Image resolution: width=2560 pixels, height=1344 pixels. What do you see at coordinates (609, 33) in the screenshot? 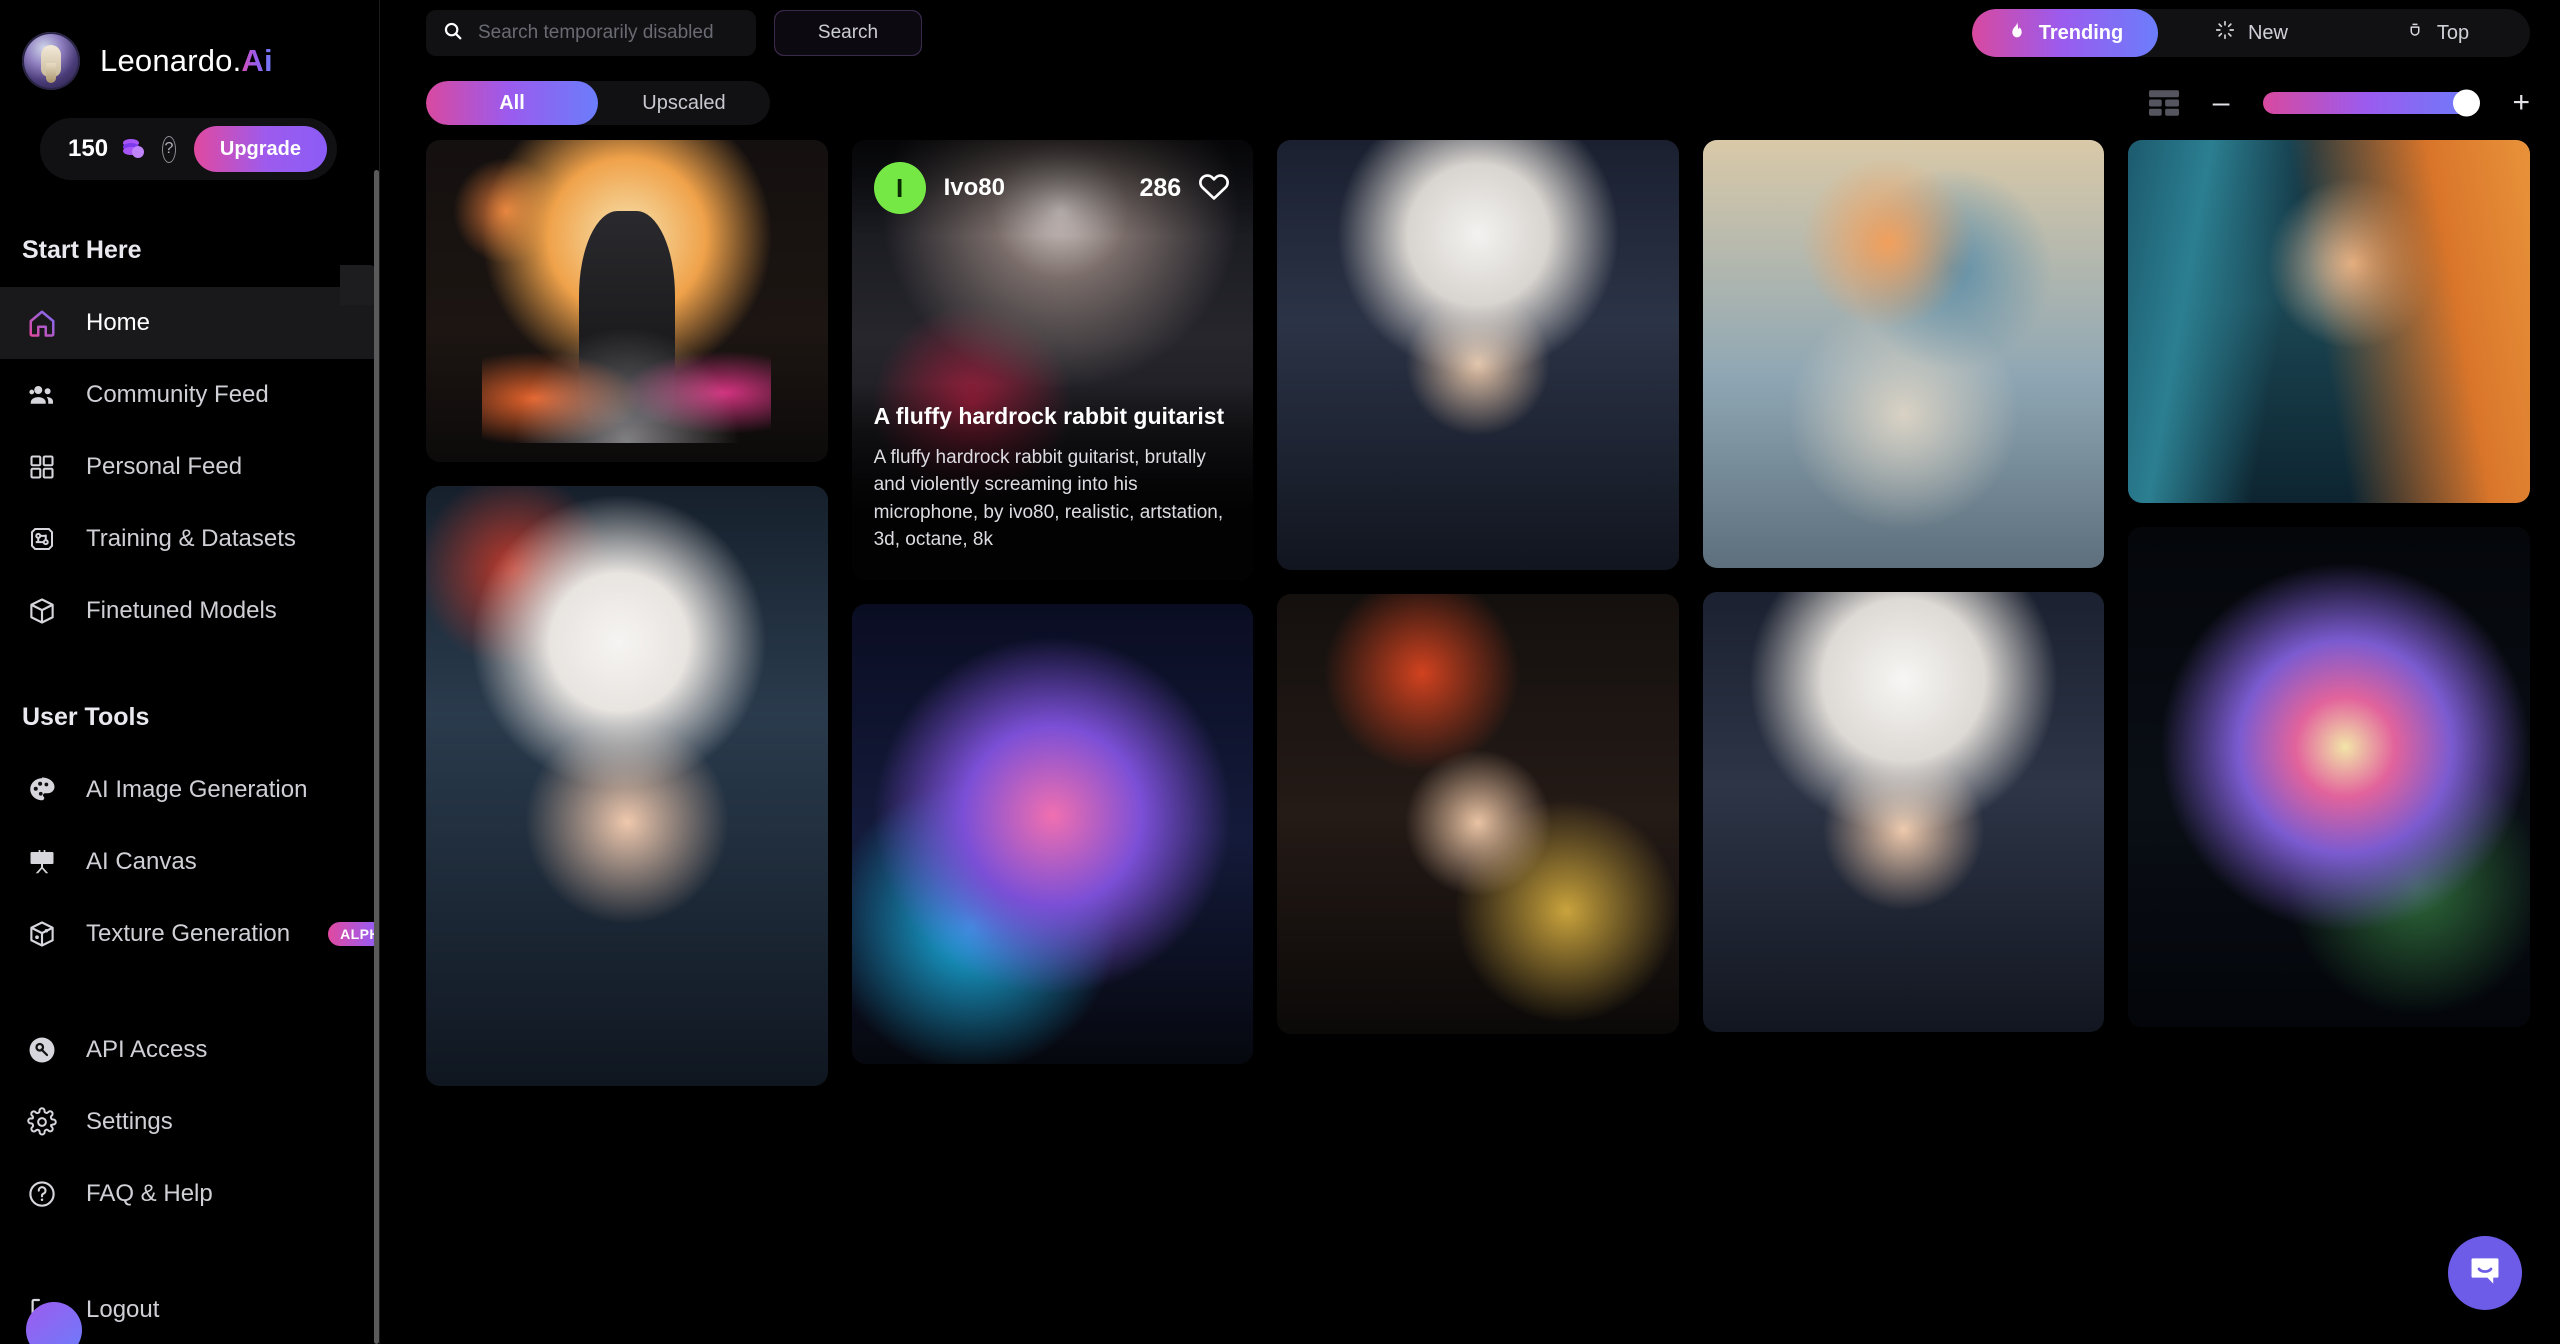
I see `search-input` at bounding box center [609, 33].